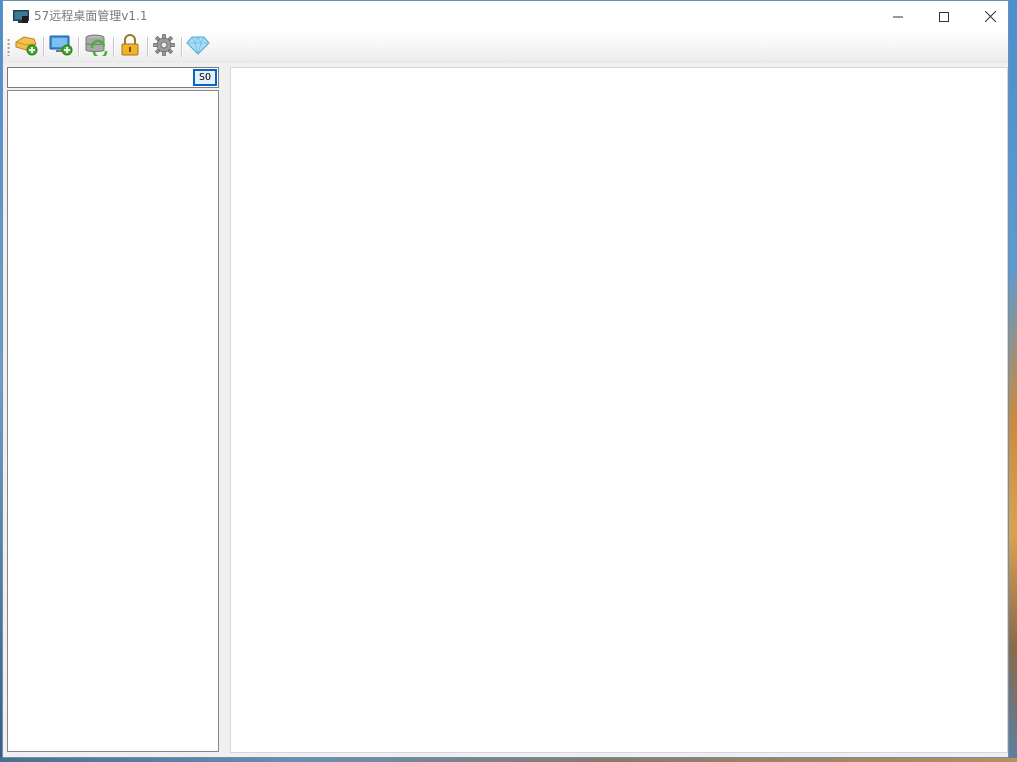  I want to click on close-icon, so click(990, 16).